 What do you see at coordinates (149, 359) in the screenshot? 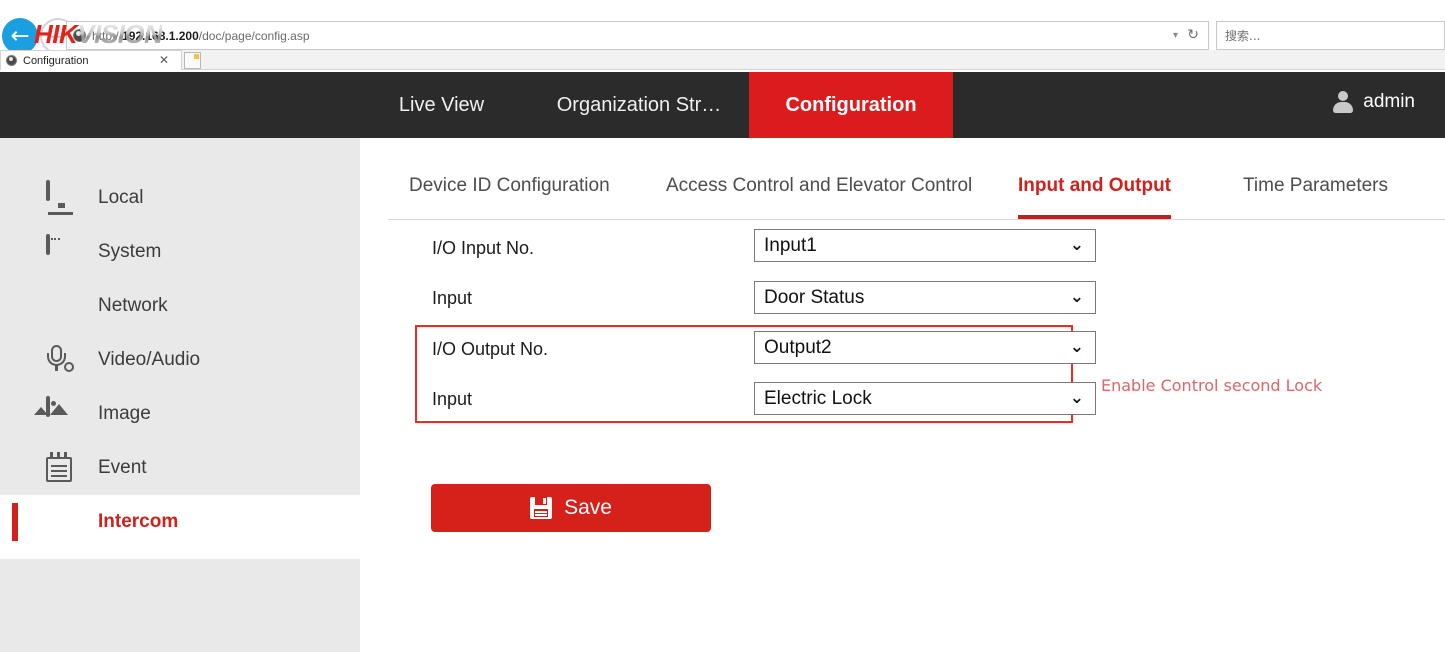
I see `sidebar-item-label: Video/Audio` at bounding box center [149, 359].